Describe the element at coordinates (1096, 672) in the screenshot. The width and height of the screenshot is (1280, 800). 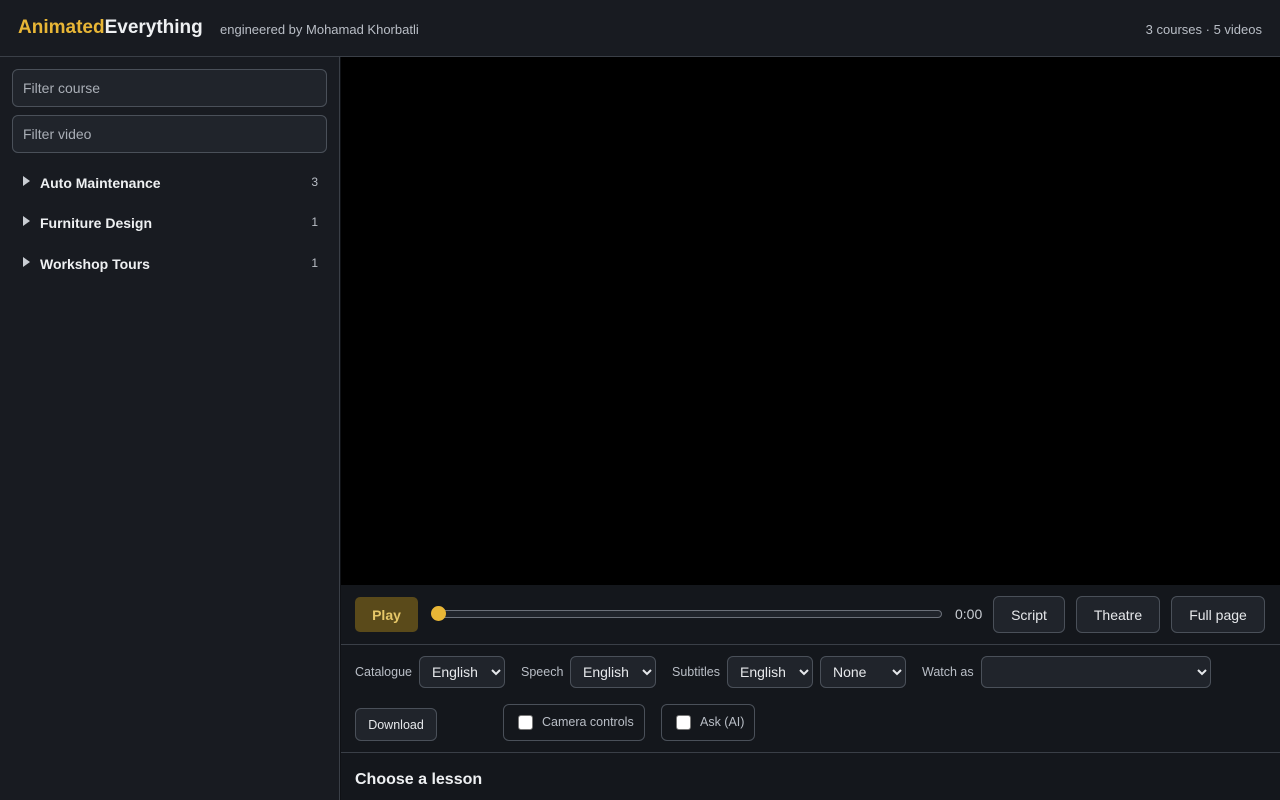
I see `watch-as-select` at that location.